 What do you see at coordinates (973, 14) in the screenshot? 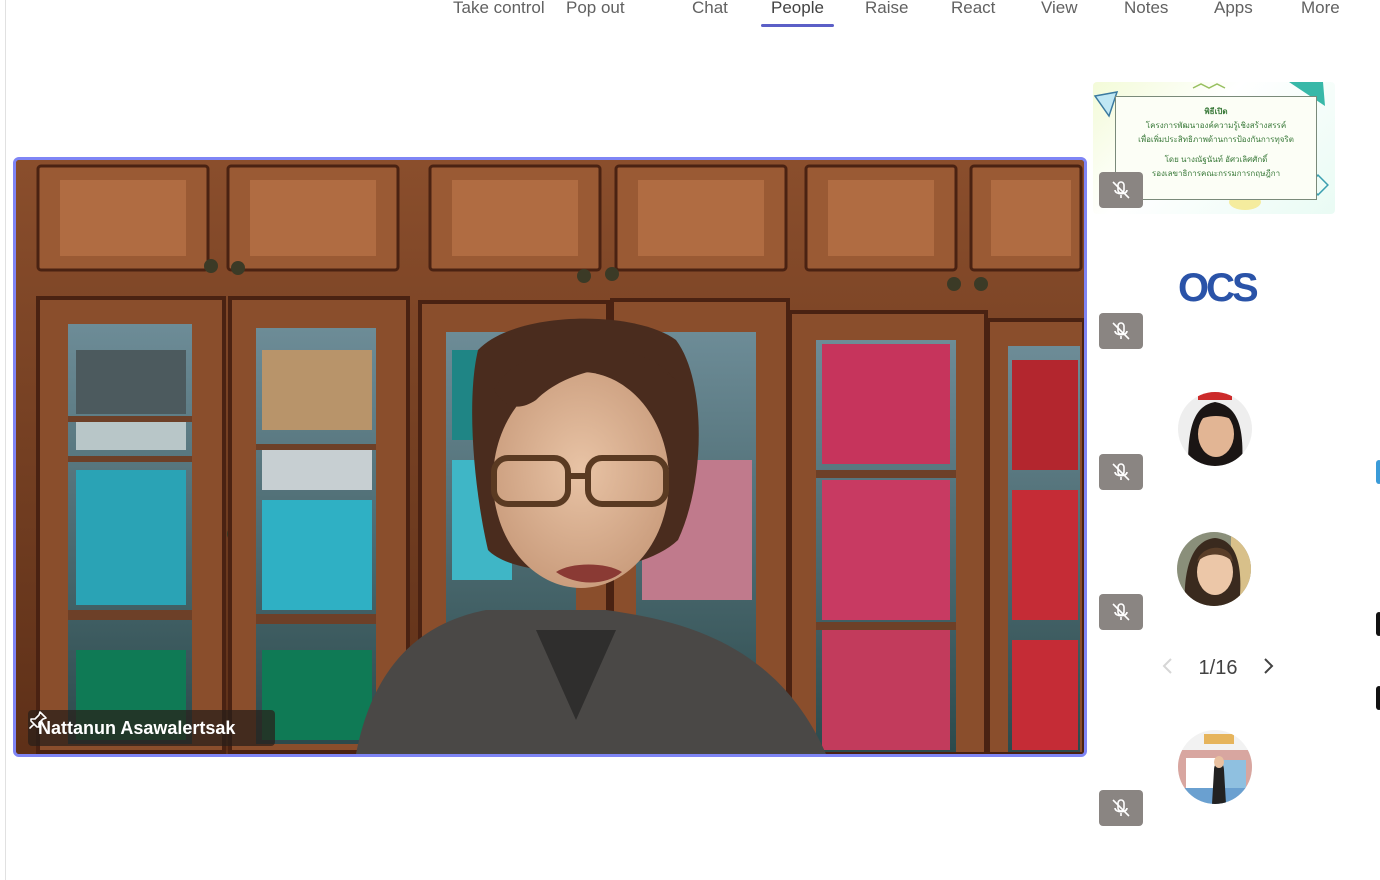
I see `react-button: React` at bounding box center [973, 14].